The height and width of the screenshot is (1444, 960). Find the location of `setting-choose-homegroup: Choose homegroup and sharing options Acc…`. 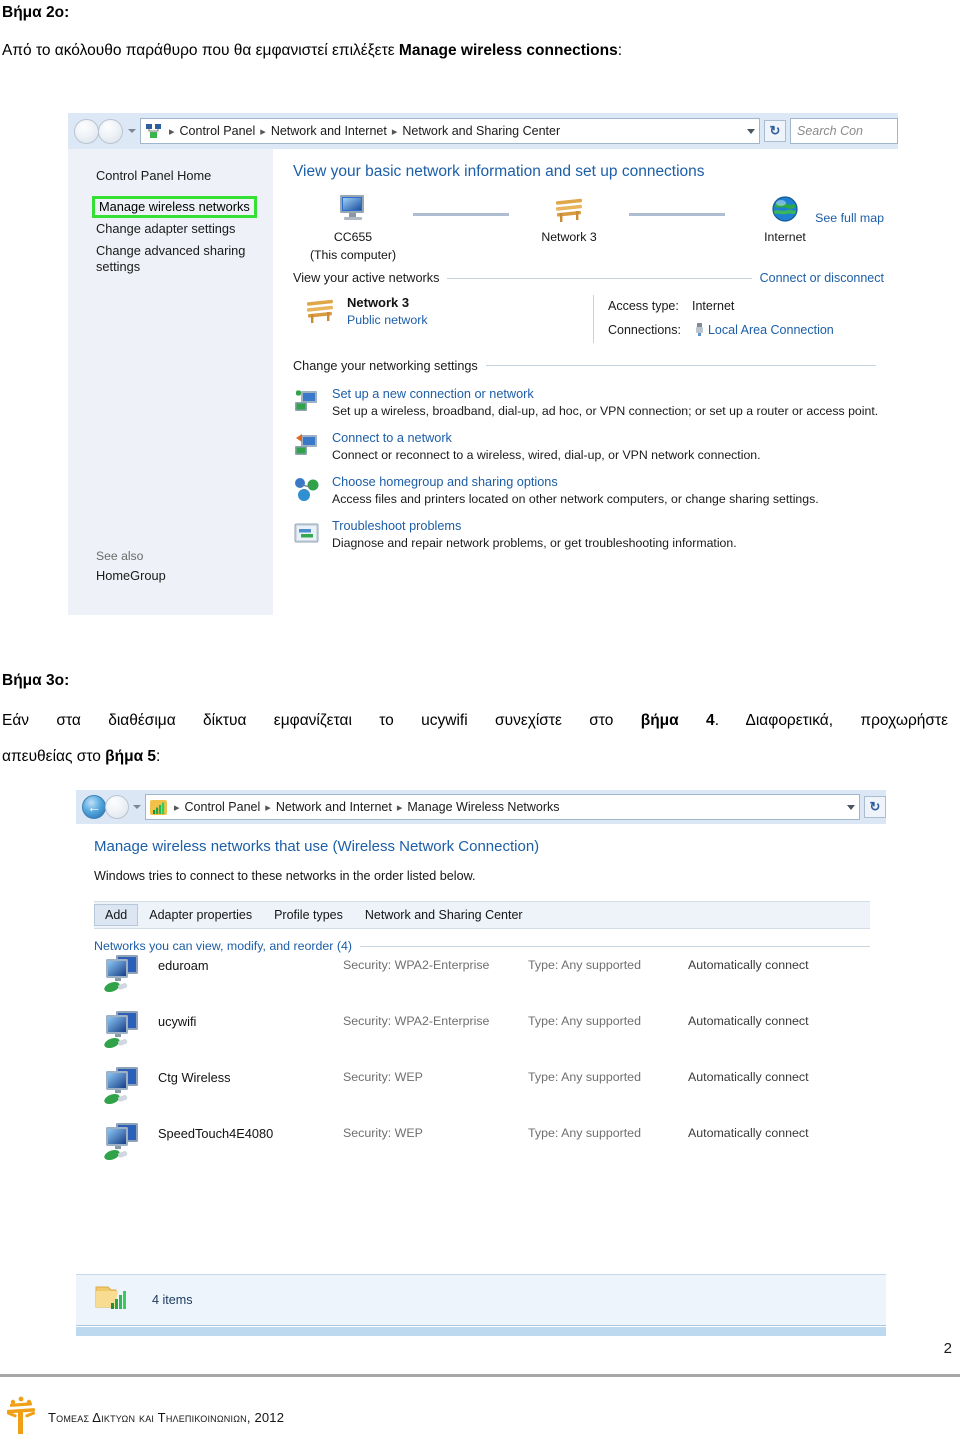

setting-choose-homegroup: Choose homegroup and sharing options Acc… is located at coordinates (588, 490).